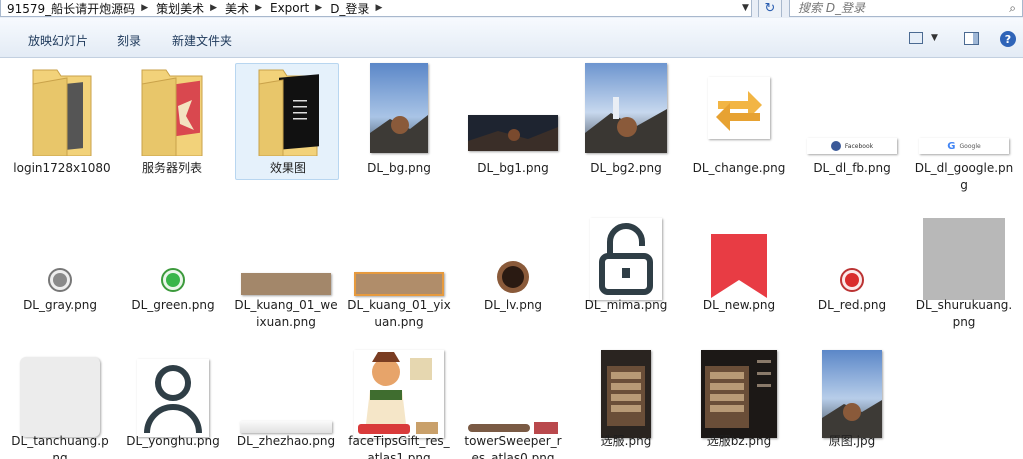 The width and height of the screenshot is (1023, 459). I want to click on red-ribbon-icon, so click(739, 254).